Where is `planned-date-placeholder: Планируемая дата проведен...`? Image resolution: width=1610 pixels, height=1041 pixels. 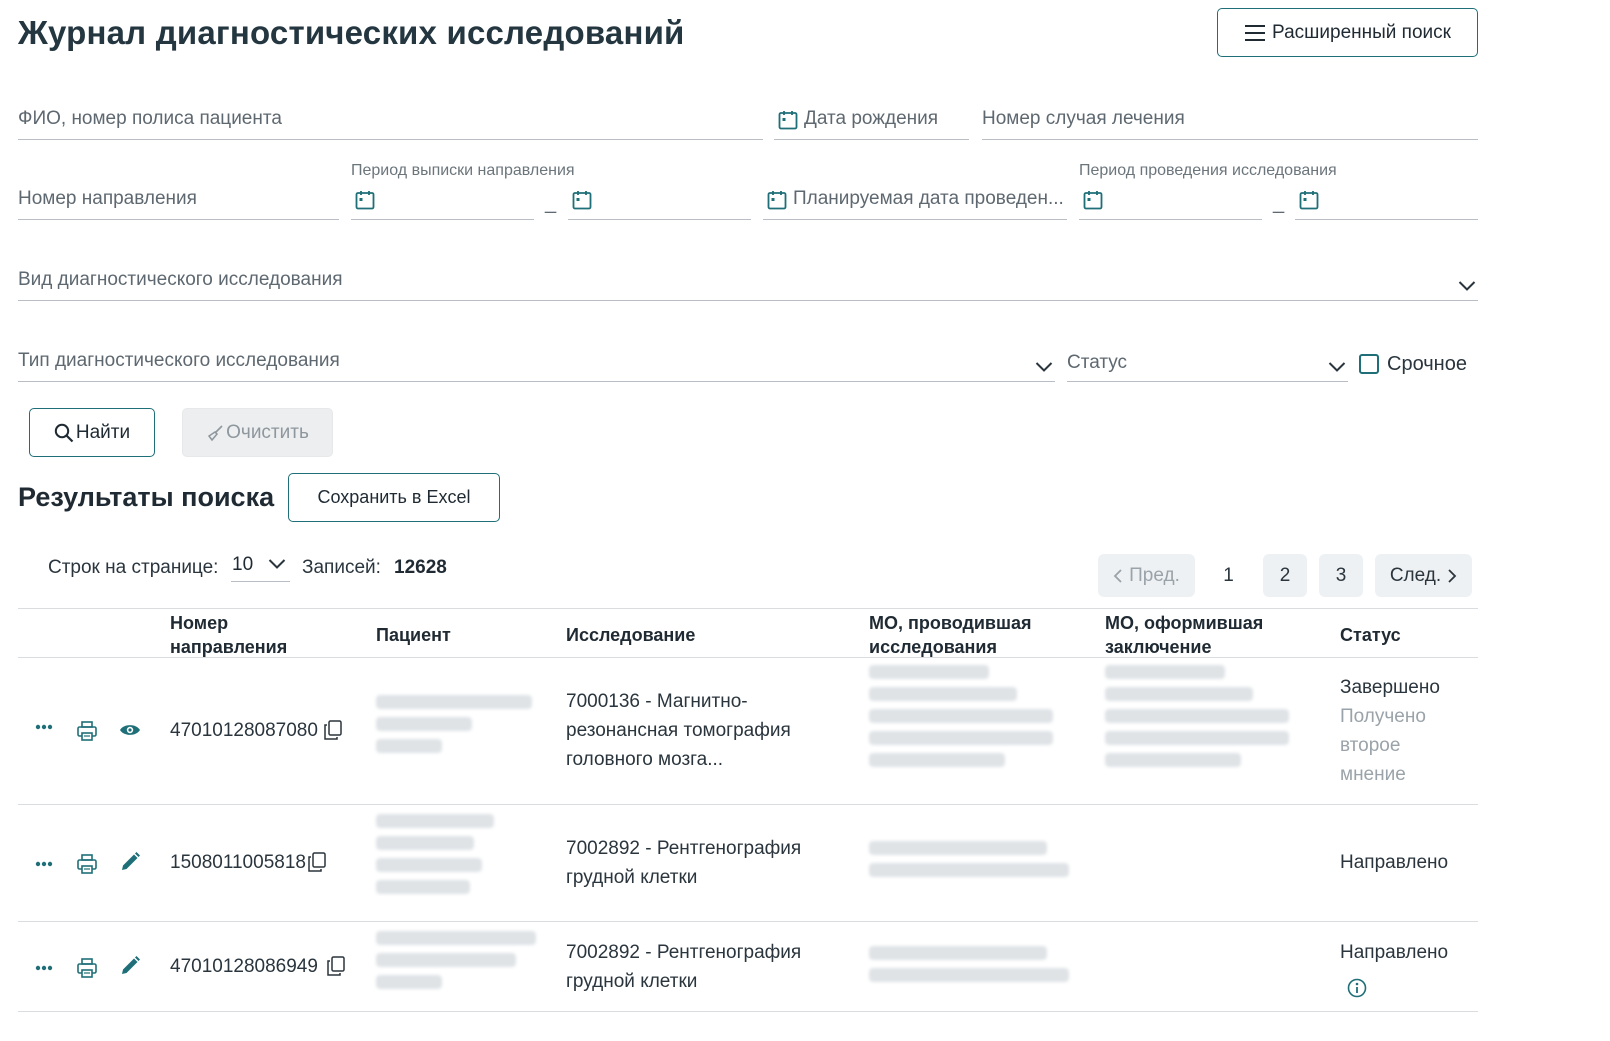
planned-date-placeholder: Планируемая дата проведен... is located at coordinates (928, 198).